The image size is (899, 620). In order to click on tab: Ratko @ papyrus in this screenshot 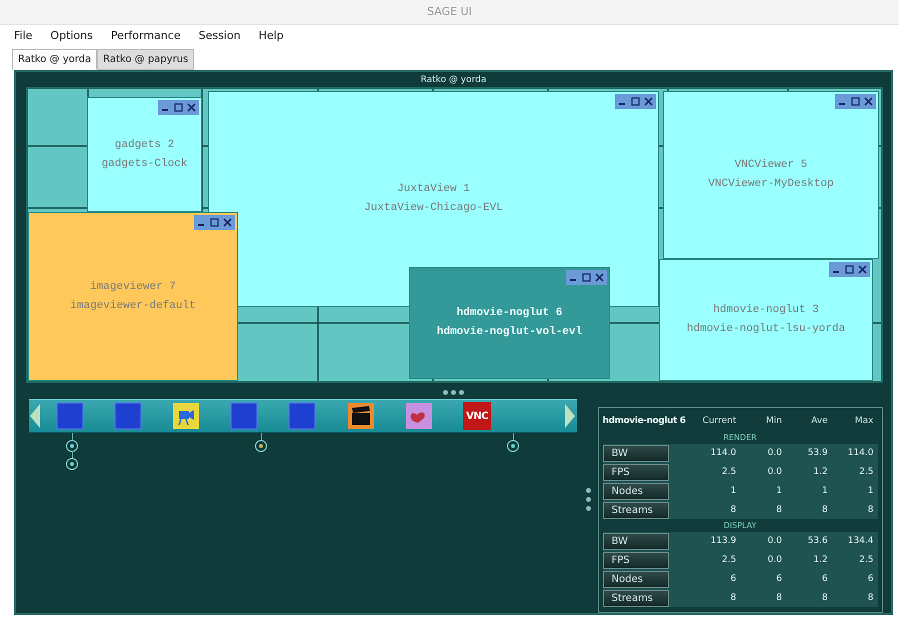, I will do `click(145, 59)`.